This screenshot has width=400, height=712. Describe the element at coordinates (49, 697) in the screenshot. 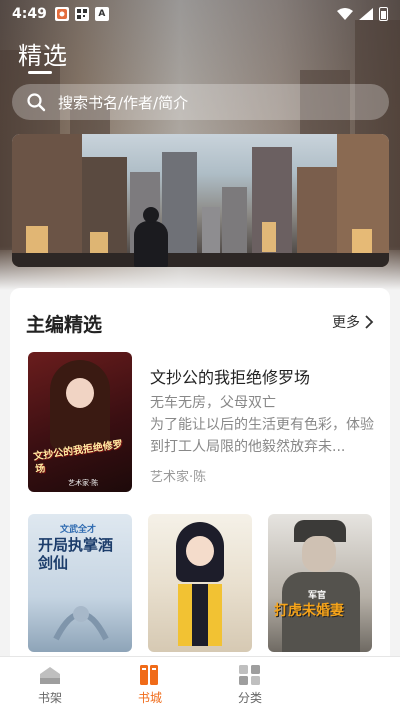

I see `nav-label: 书架` at that location.